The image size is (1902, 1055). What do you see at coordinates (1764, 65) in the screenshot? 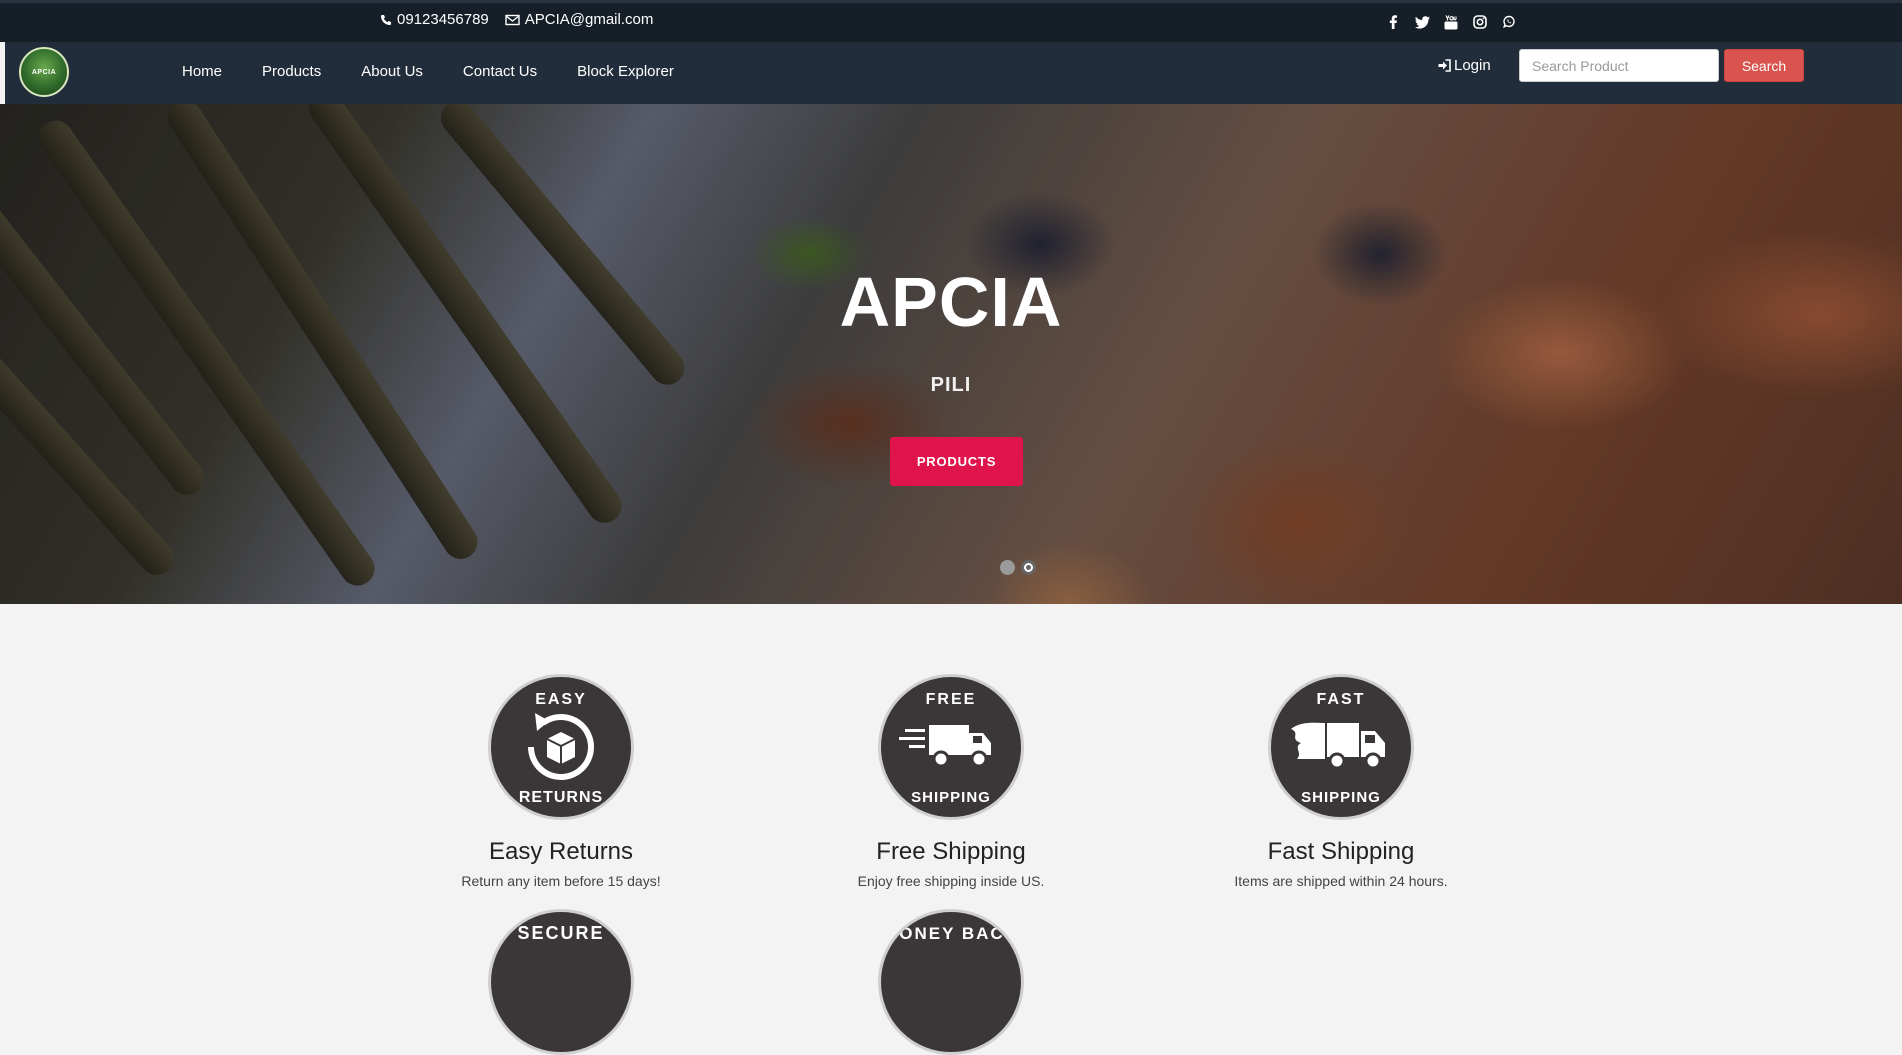
I see `search-button: Search` at bounding box center [1764, 65].